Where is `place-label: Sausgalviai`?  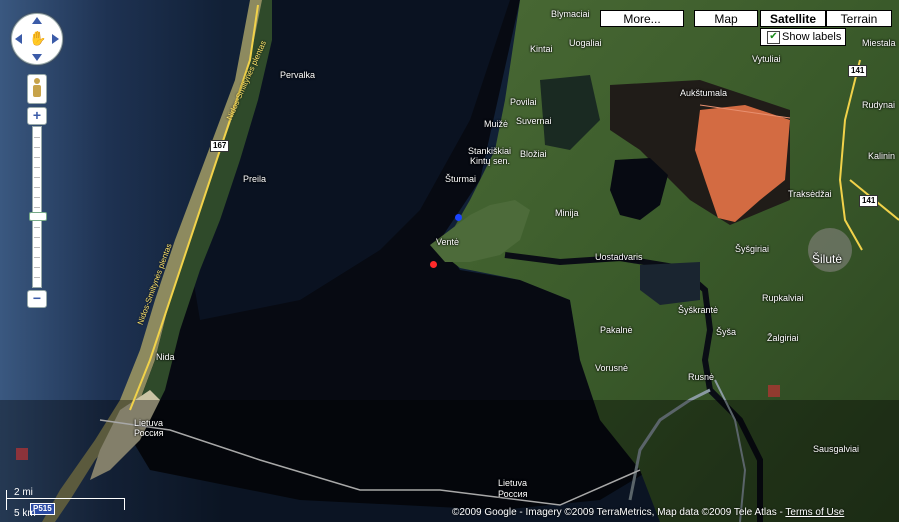
place-label: Sausgalviai is located at coordinates (836, 449).